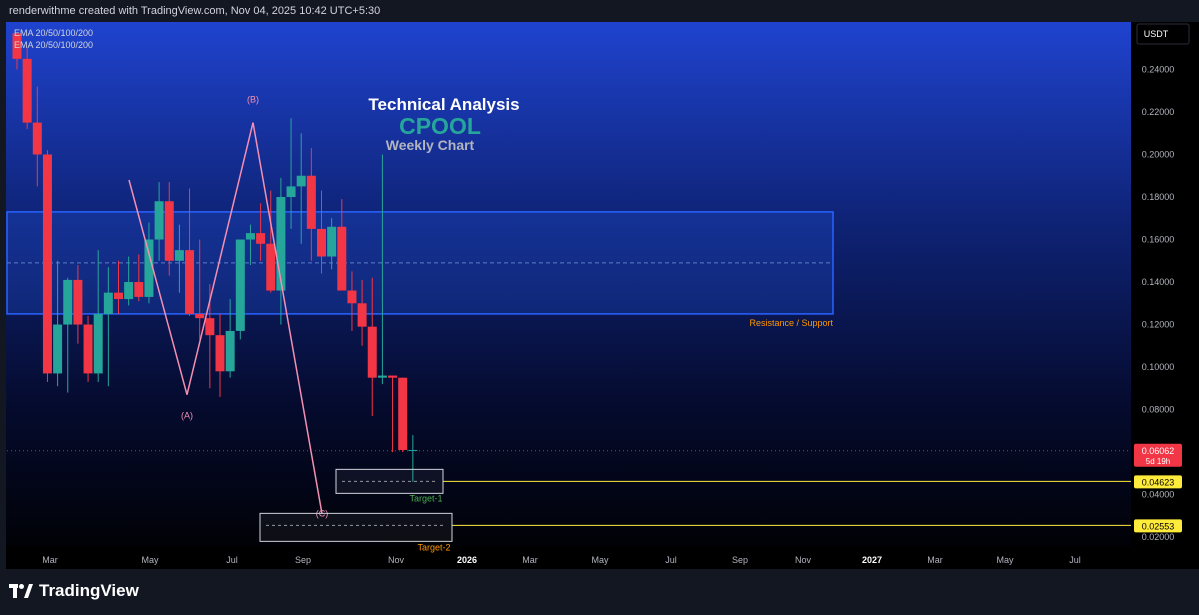 This screenshot has width=1199, height=615. Describe the element at coordinates (1158, 325) in the screenshot. I see `y-tick-label: 0.12000` at that location.